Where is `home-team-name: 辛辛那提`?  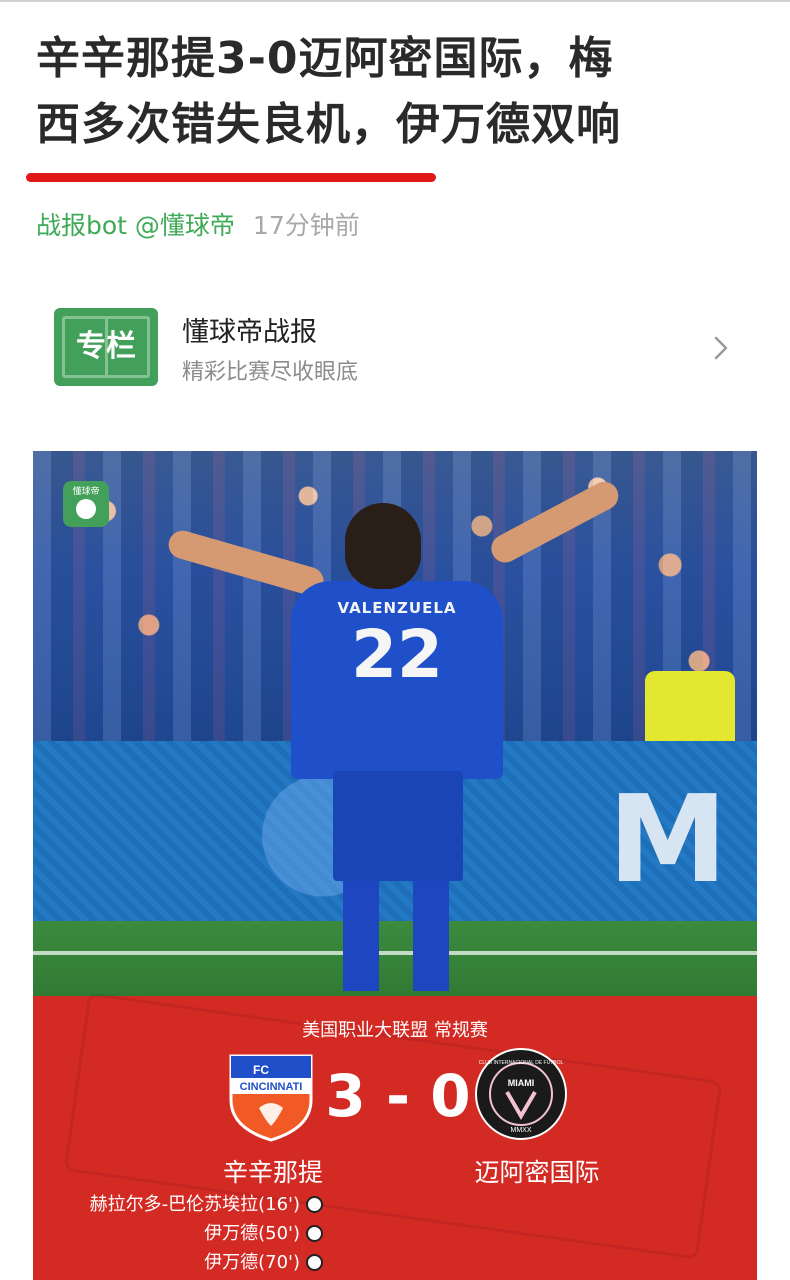 home-team-name: 辛辛那提 is located at coordinates (272, 1172).